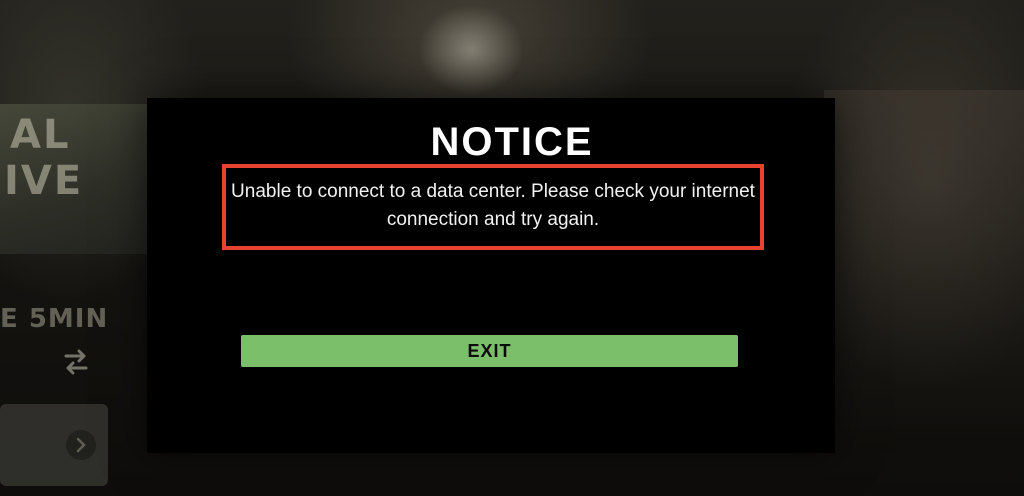  Describe the element at coordinates (489, 351) in the screenshot. I see `exit-button: EXIT` at that location.